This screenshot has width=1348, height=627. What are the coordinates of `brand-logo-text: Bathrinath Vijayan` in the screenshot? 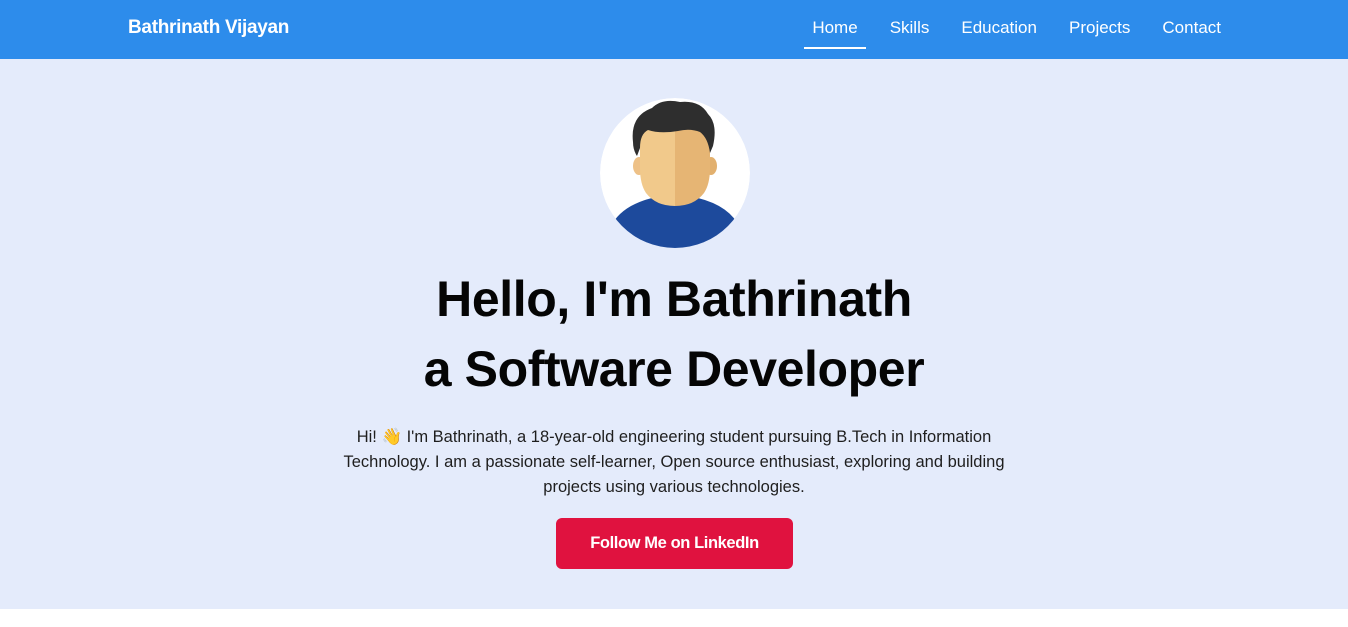 It's located at (208, 28).